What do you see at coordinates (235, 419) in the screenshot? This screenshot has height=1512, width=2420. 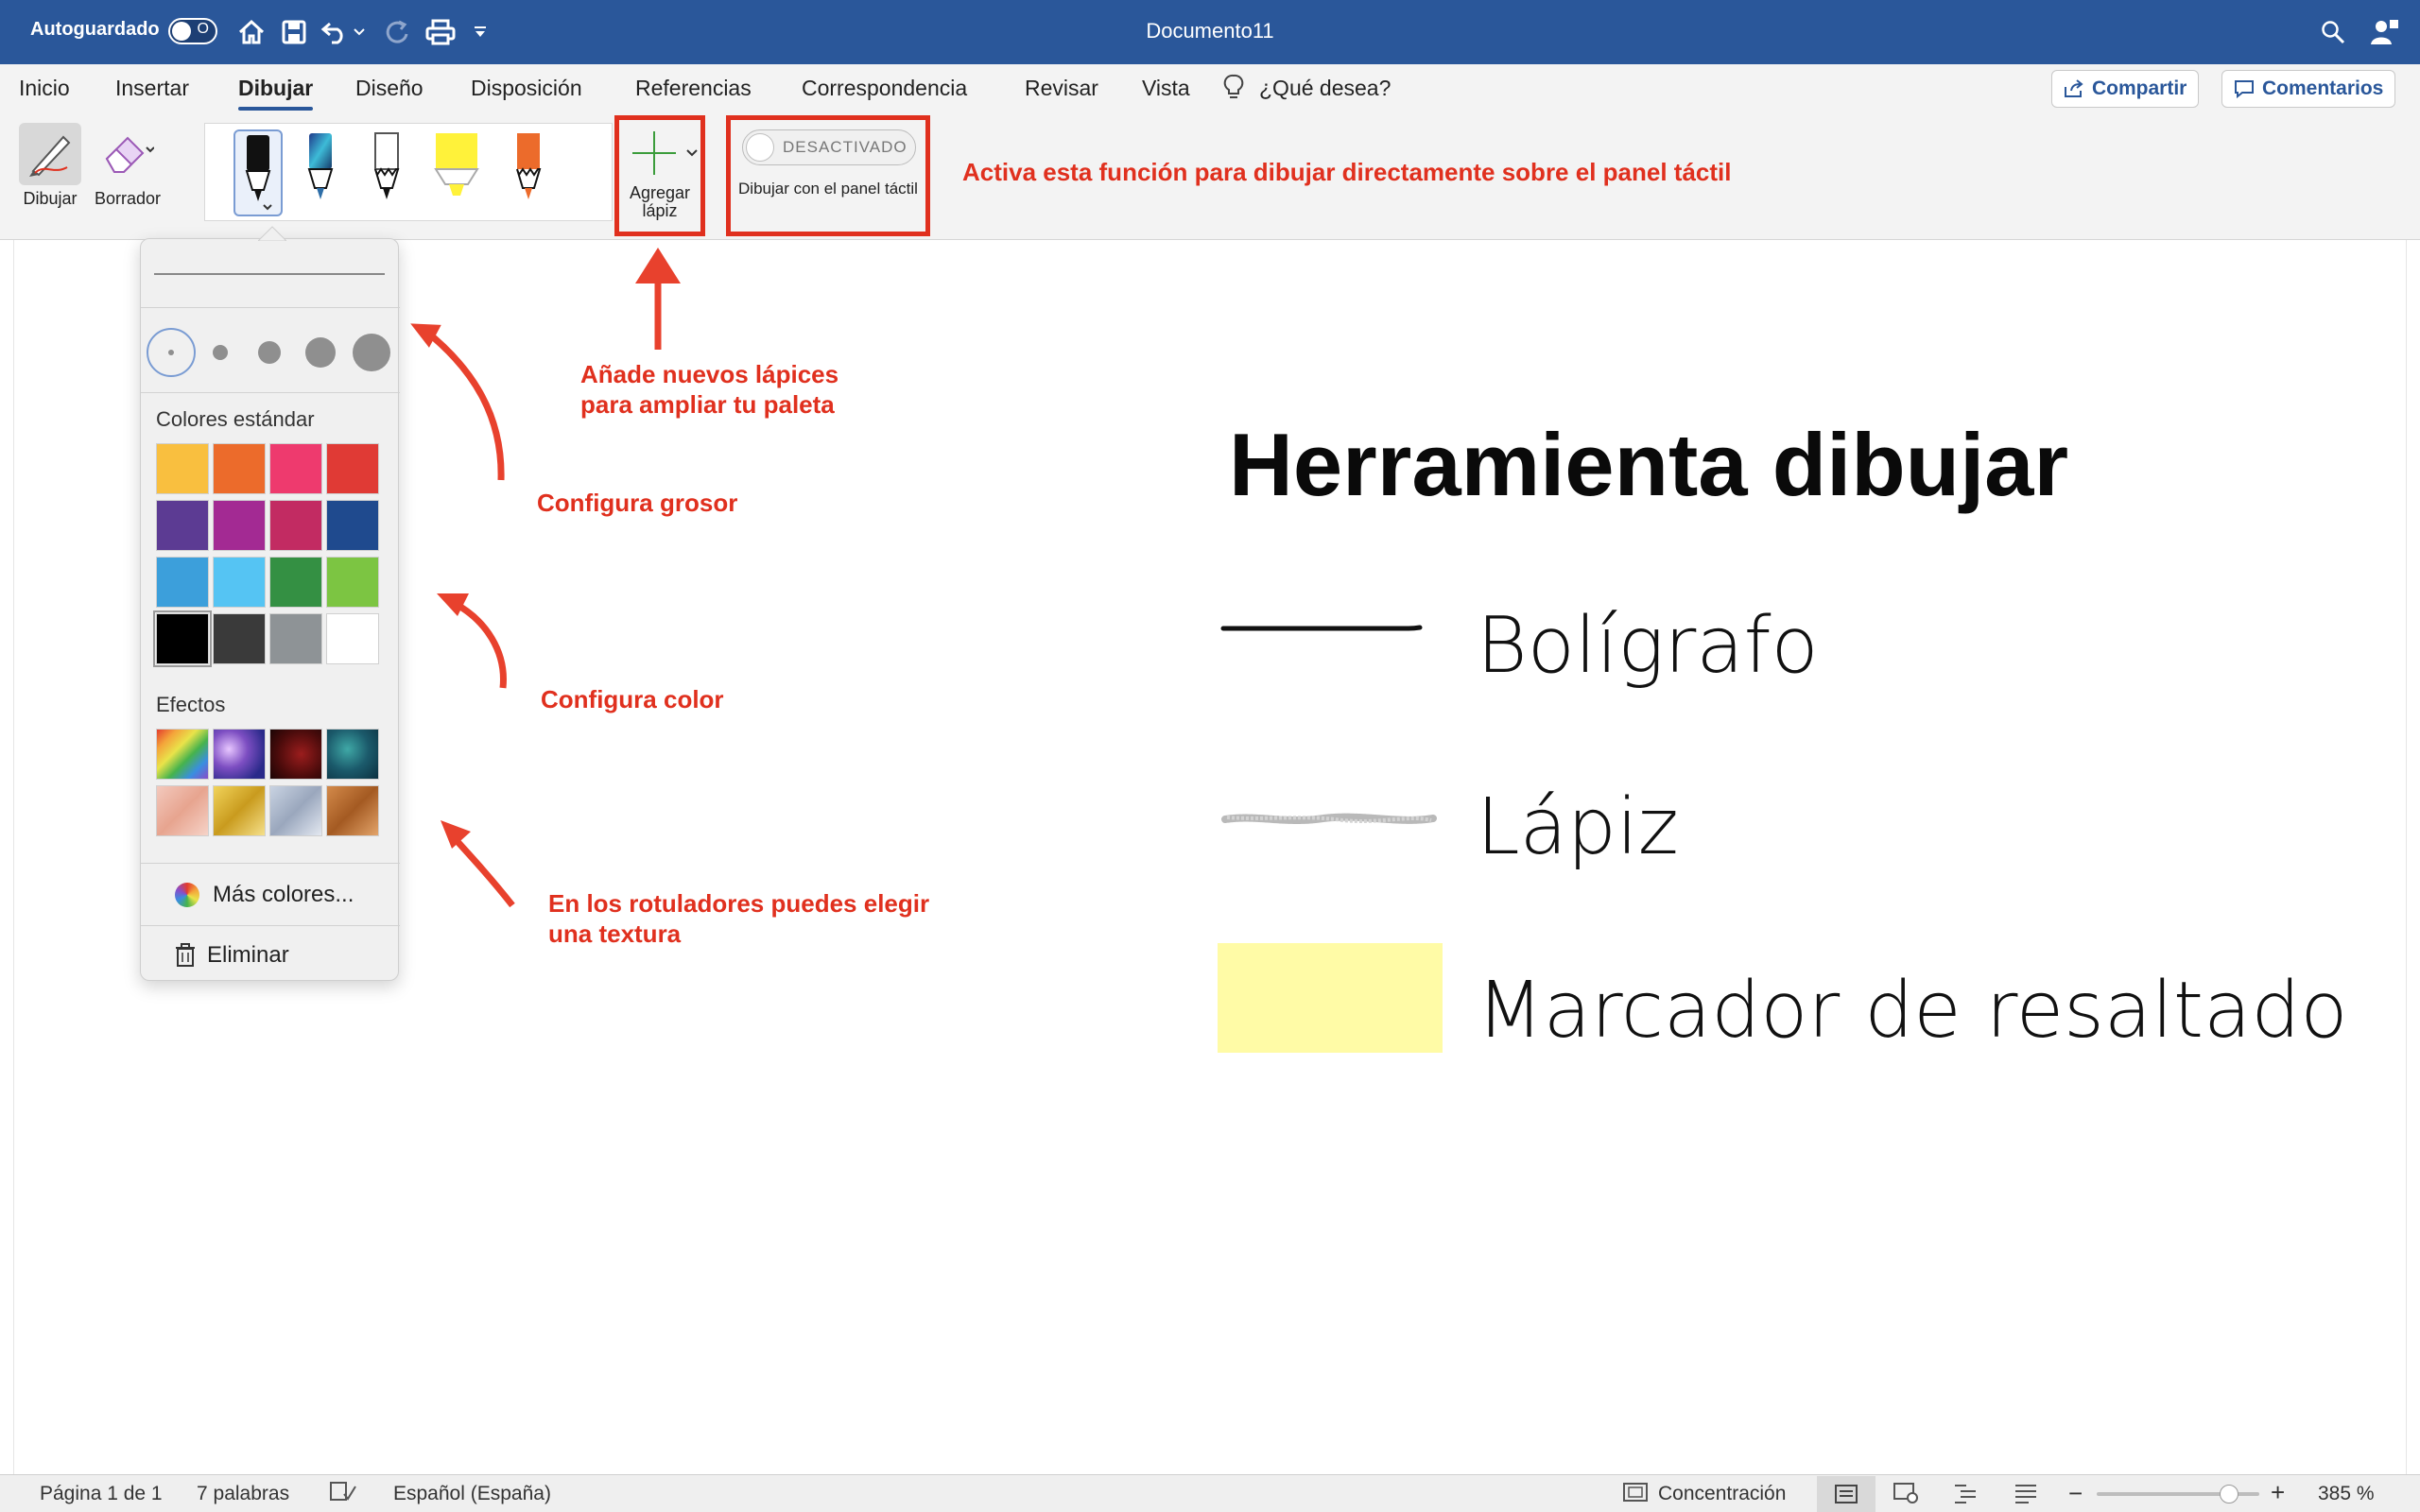 I see `standard-colors-heading: Colores estándar` at bounding box center [235, 419].